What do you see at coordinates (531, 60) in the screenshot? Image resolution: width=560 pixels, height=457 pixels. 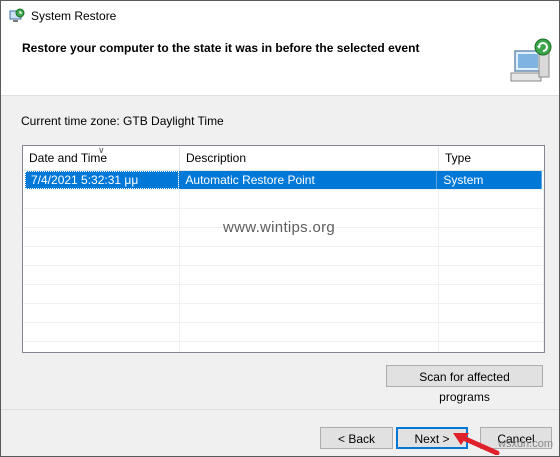 I see `computer-restore-icon` at bounding box center [531, 60].